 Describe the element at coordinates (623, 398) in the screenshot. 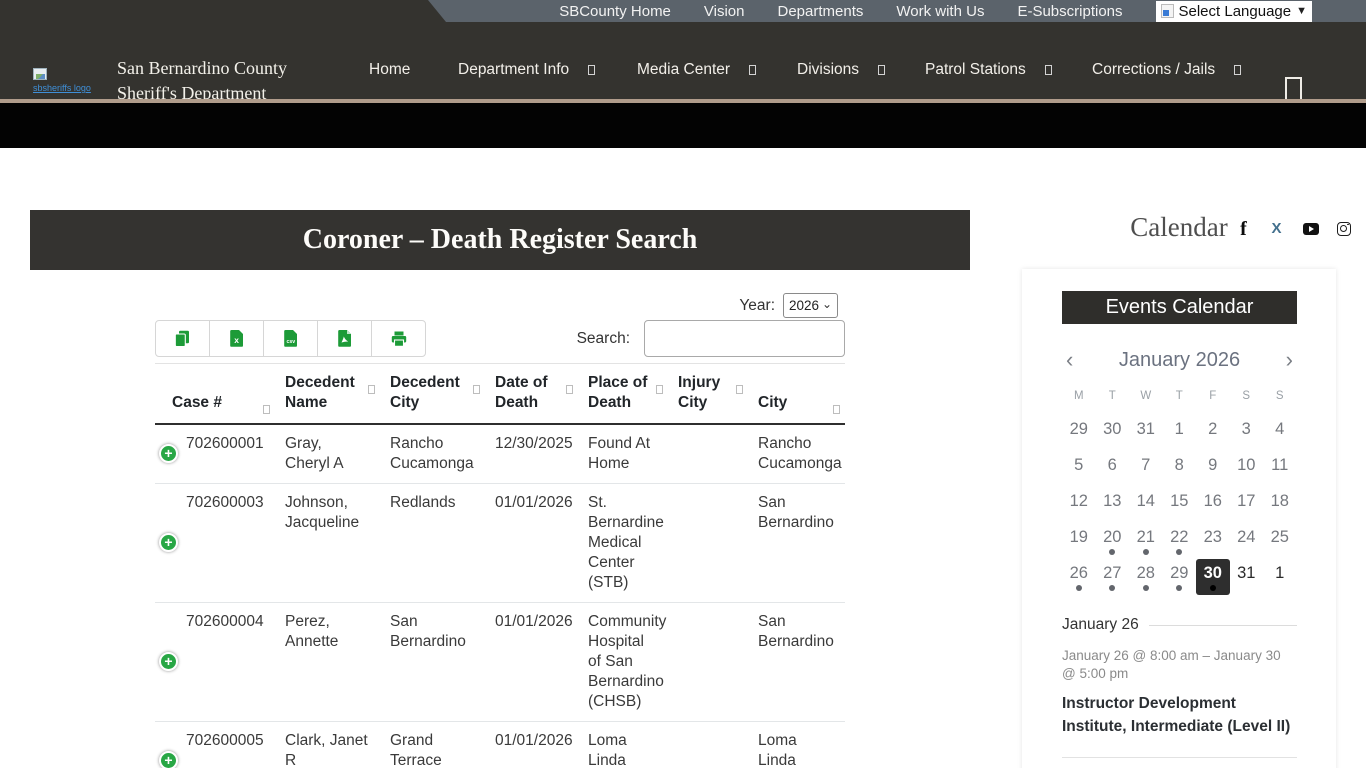

I see `col-place-of-death: Place of Death` at that location.